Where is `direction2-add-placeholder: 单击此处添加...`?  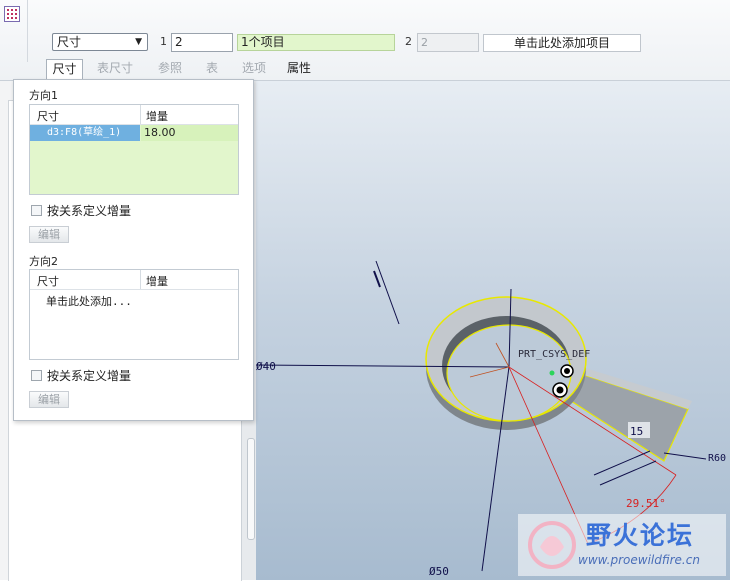
direction2-add-placeholder: 单击此处添加... is located at coordinates (89, 301).